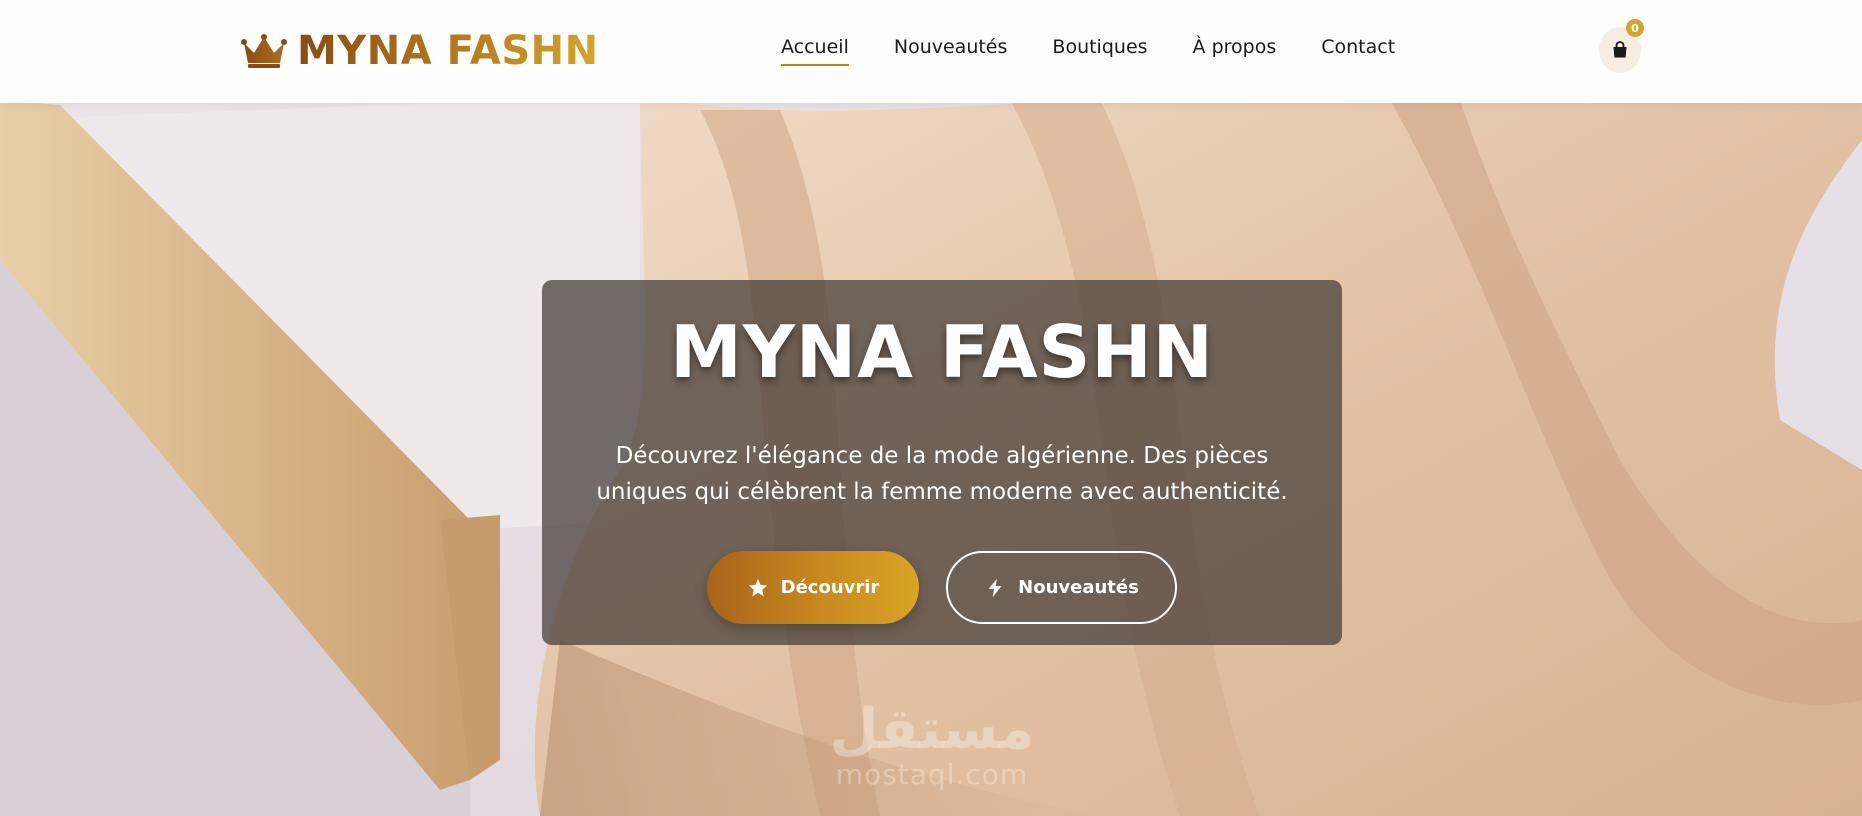  I want to click on watermark-arabic-text: مستقل, so click(932, 729).